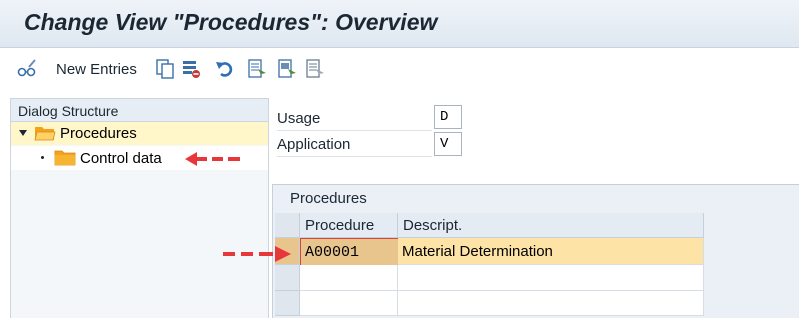  I want to click on tree-item-label: Control data, so click(121, 158).